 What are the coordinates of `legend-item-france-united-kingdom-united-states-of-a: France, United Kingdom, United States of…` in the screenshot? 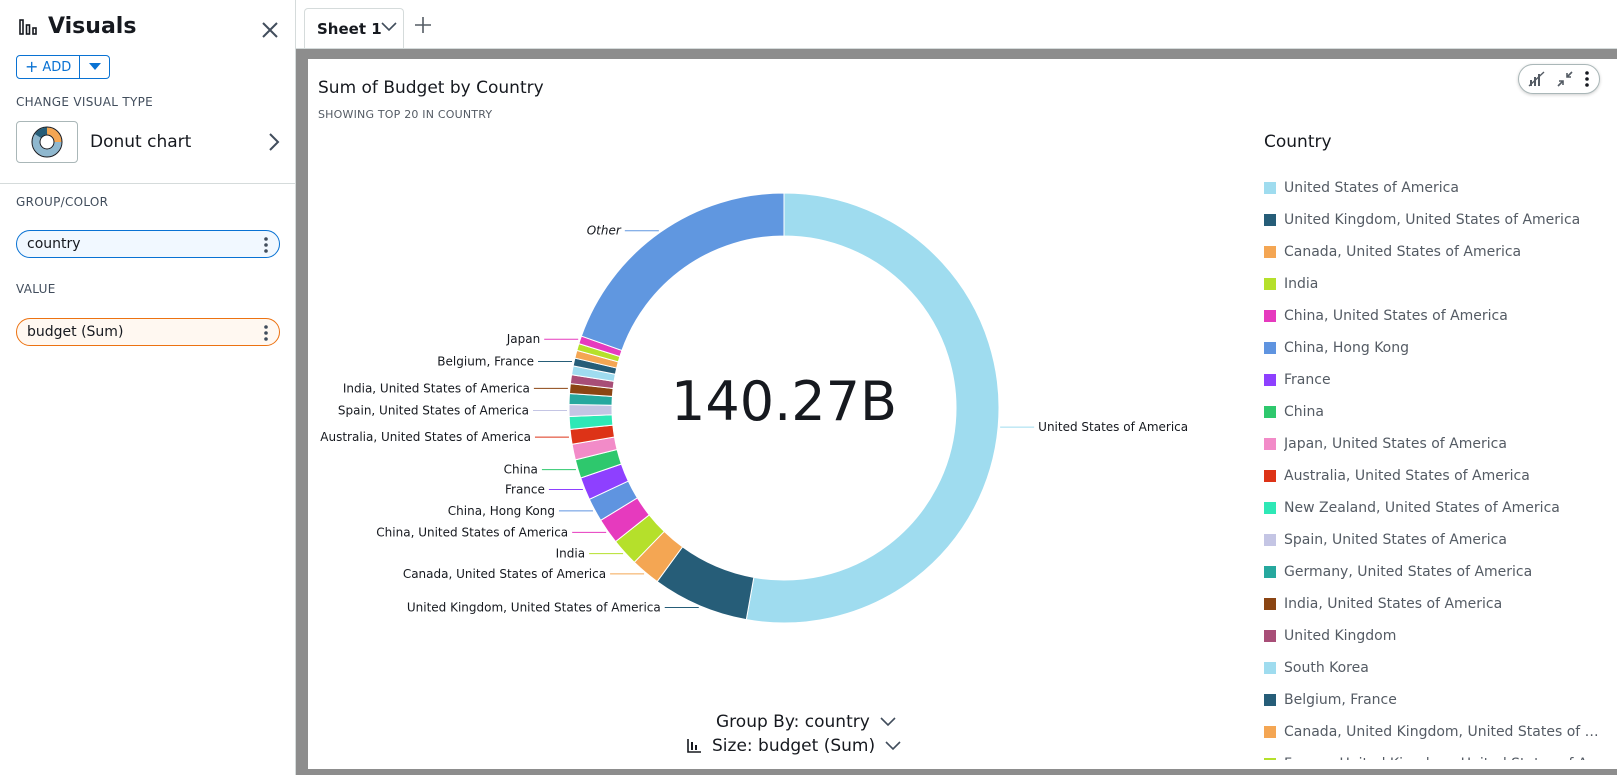 It's located at (1434, 754).